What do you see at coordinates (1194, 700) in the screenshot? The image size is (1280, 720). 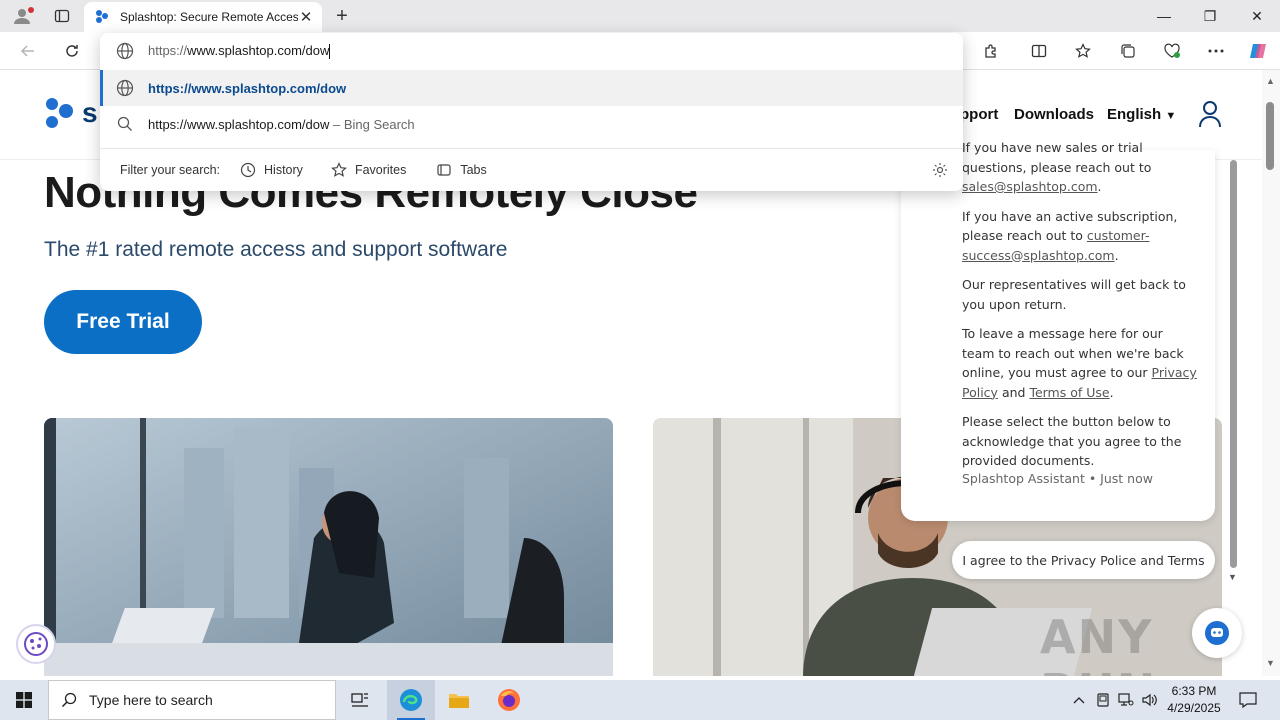 I see `taskbar-clock: 6:33 PM 4/29/2025` at bounding box center [1194, 700].